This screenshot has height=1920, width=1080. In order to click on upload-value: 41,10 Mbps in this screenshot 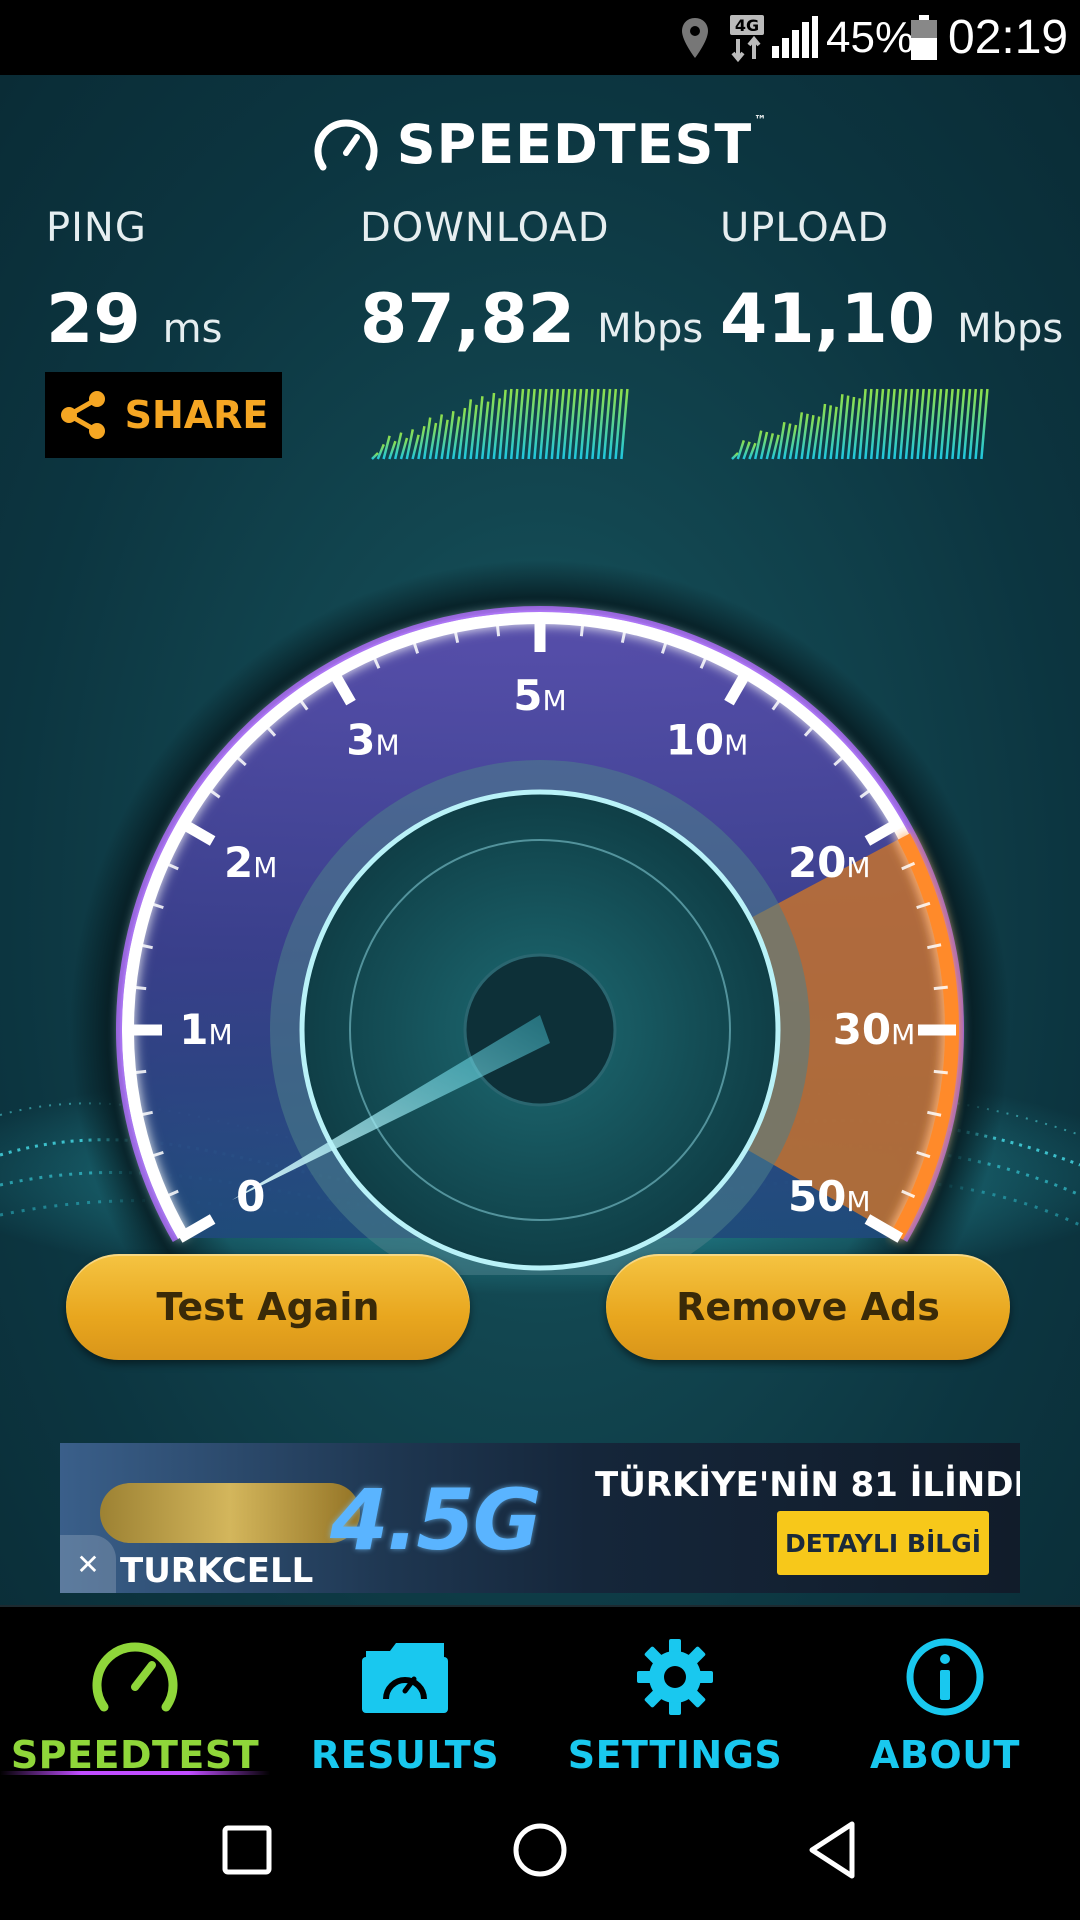, I will do `click(891, 319)`.